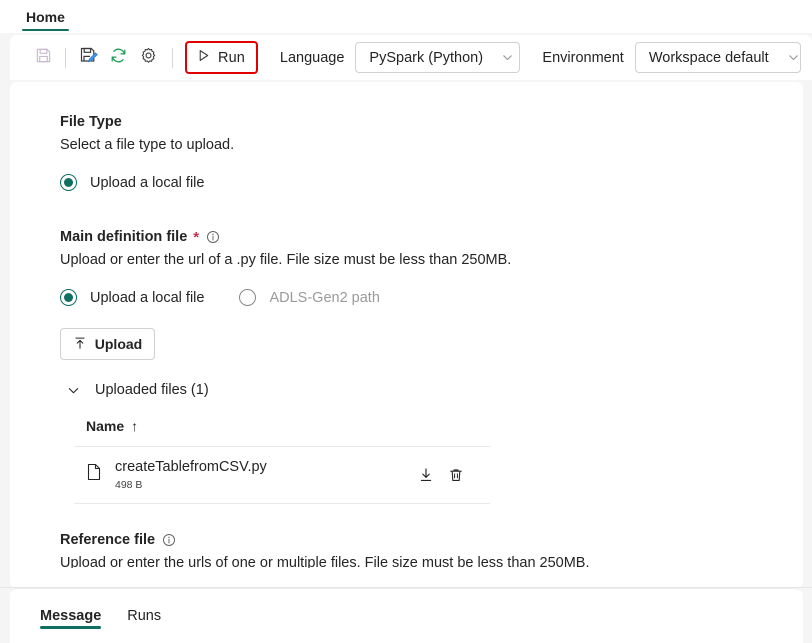 The height and width of the screenshot is (643, 812). Describe the element at coordinates (231, 57) in the screenshot. I see `run-button-label: Run` at that location.